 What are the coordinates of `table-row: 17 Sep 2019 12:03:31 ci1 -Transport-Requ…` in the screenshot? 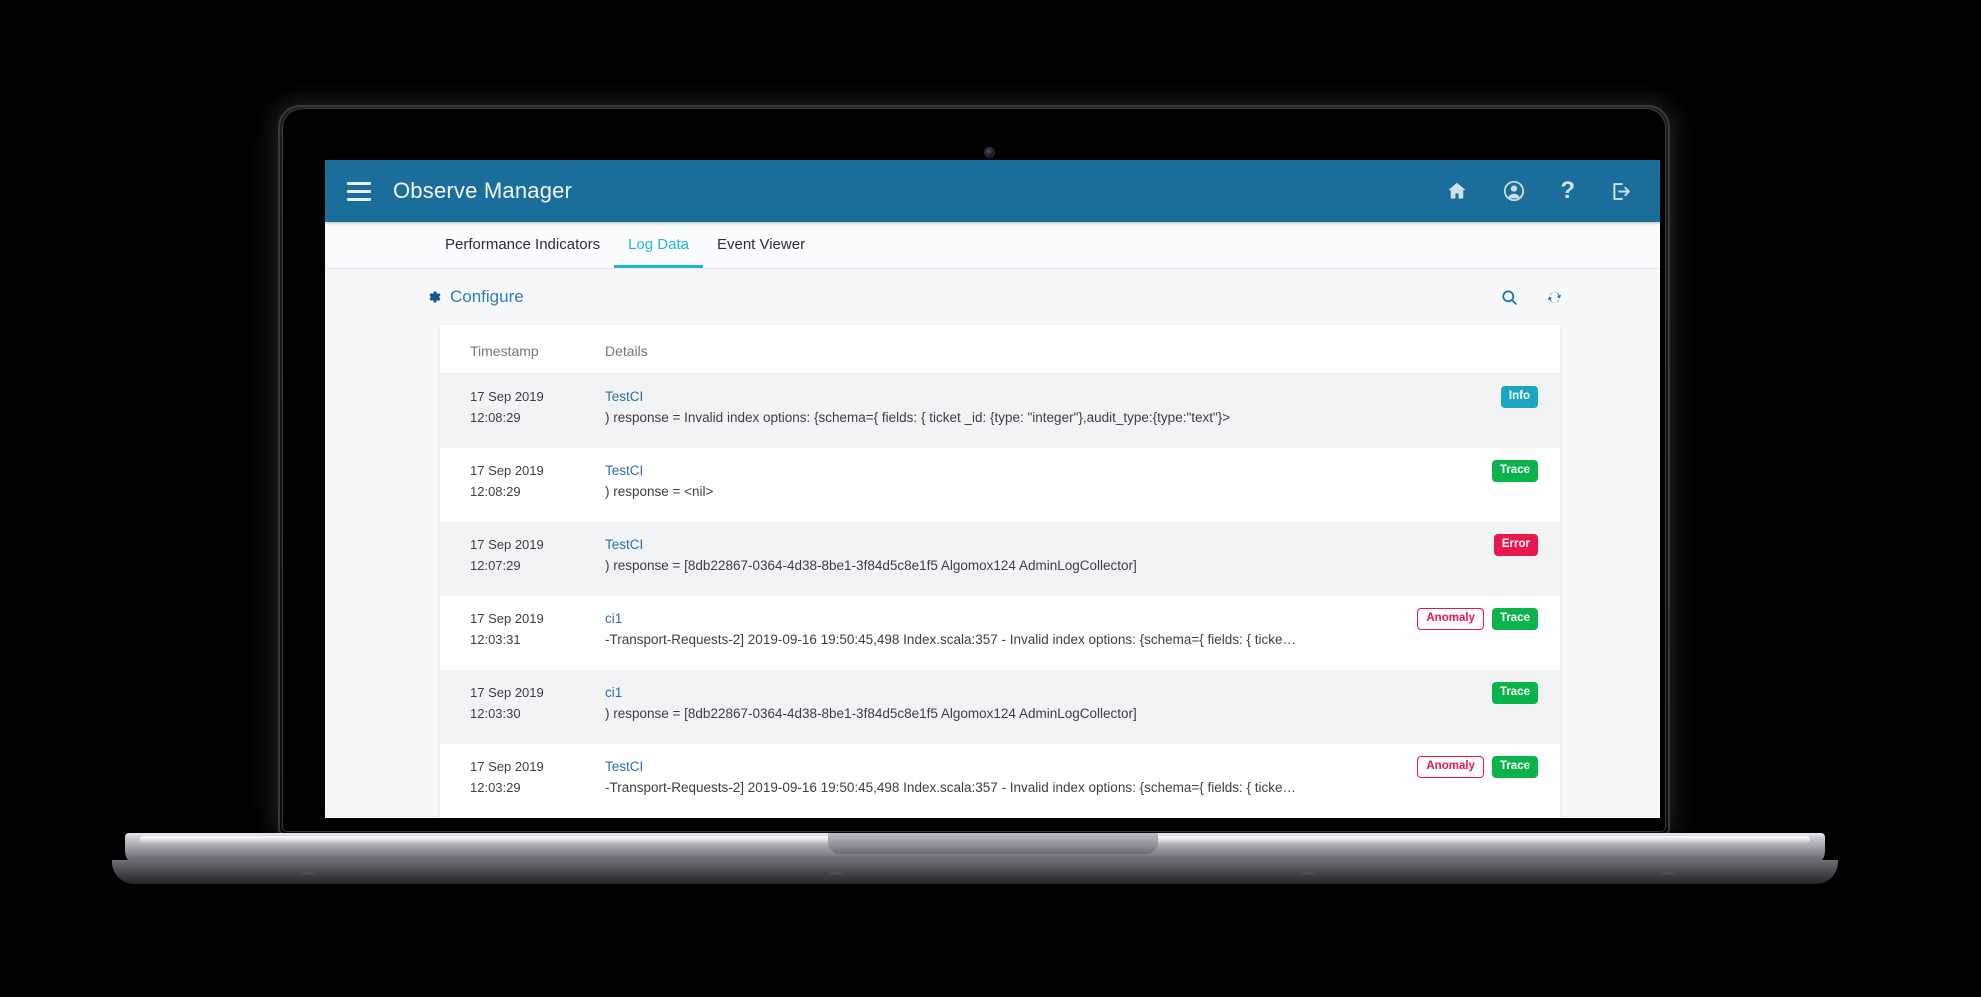 It's located at (1000, 633).